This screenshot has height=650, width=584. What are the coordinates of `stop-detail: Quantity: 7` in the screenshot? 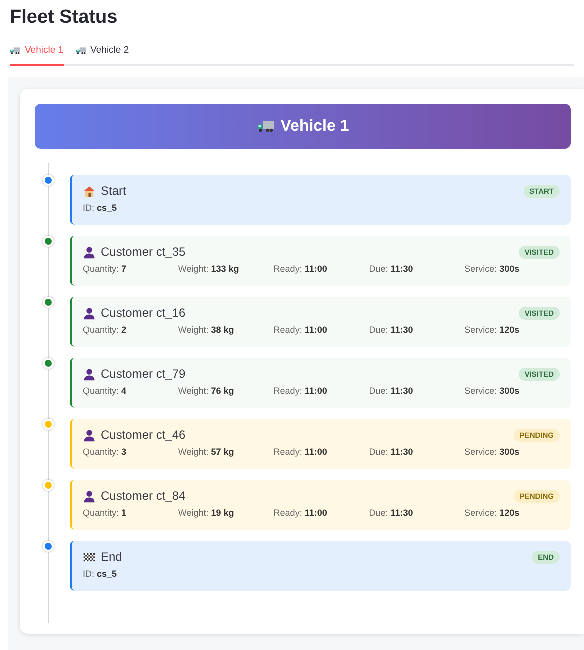 It's located at (105, 269).